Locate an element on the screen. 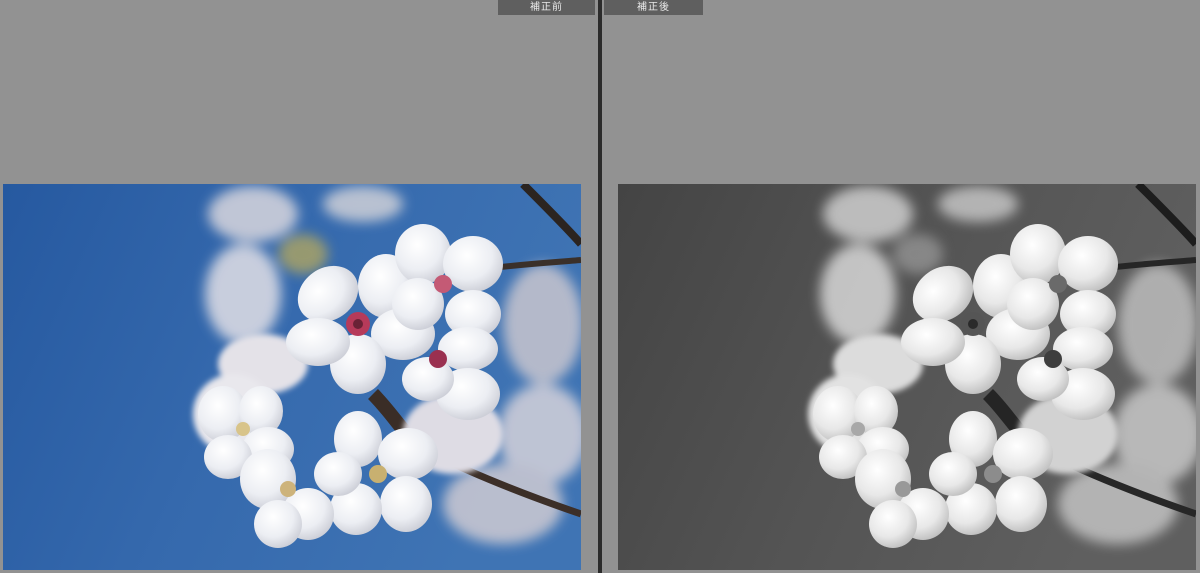 Image resolution: width=1200 pixels, height=573 pixels. before-label: 補正前 is located at coordinates (546, 7).